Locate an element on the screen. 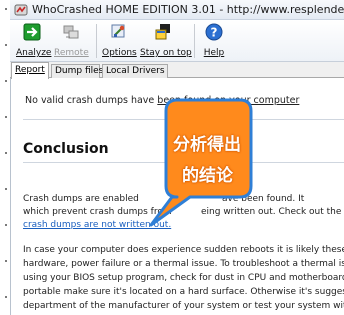  analyze-label: Analyze is located at coordinates (34, 53).